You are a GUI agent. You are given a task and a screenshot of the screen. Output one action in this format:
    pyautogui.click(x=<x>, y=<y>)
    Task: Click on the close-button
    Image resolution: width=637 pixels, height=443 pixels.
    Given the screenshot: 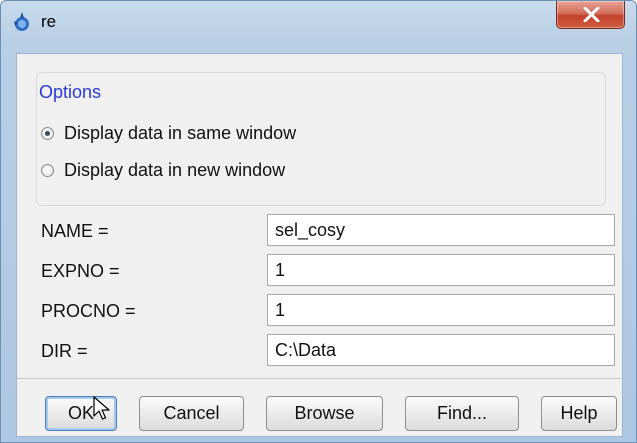 What is the action you would take?
    pyautogui.click(x=590, y=15)
    